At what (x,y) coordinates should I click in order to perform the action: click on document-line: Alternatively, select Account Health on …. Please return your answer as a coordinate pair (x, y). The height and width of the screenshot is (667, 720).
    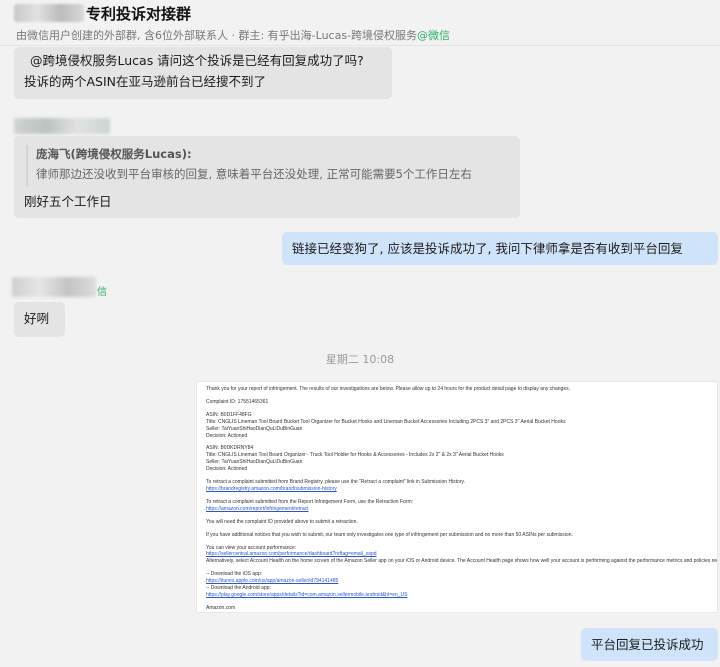
    Looking at the image, I should click on (462, 561).